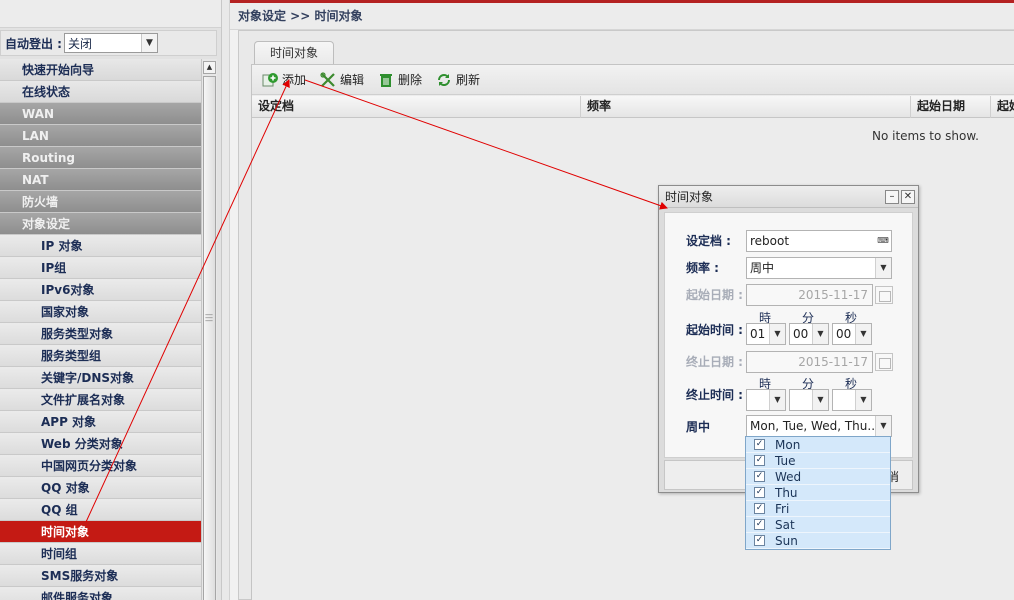 The image size is (1014, 600). Describe the element at coordinates (342, 79) in the screenshot. I see `edit-button: 编辑` at that location.